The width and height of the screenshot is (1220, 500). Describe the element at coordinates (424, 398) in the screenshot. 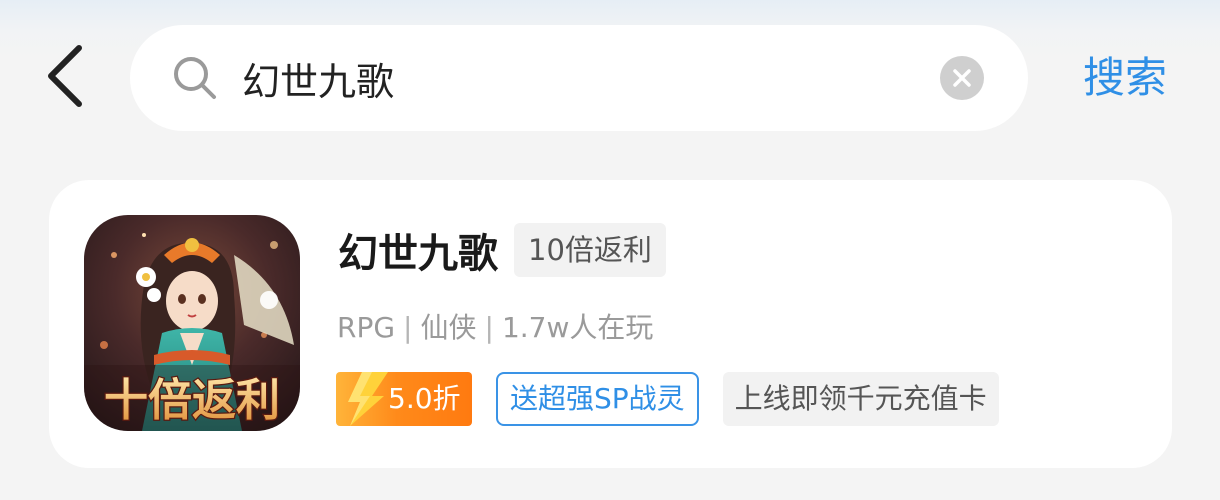

I see `discount-label: 5.0折` at that location.